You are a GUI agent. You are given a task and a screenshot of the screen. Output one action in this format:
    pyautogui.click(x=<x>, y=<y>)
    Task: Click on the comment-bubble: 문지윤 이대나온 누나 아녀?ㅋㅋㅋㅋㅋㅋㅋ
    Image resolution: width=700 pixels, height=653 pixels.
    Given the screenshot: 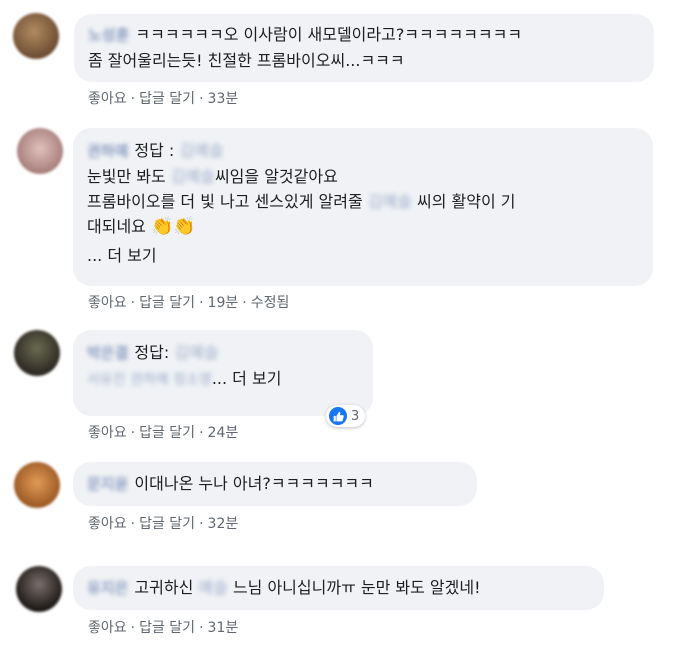 What is the action you would take?
    pyautogui.click(x=275, y=484)
    